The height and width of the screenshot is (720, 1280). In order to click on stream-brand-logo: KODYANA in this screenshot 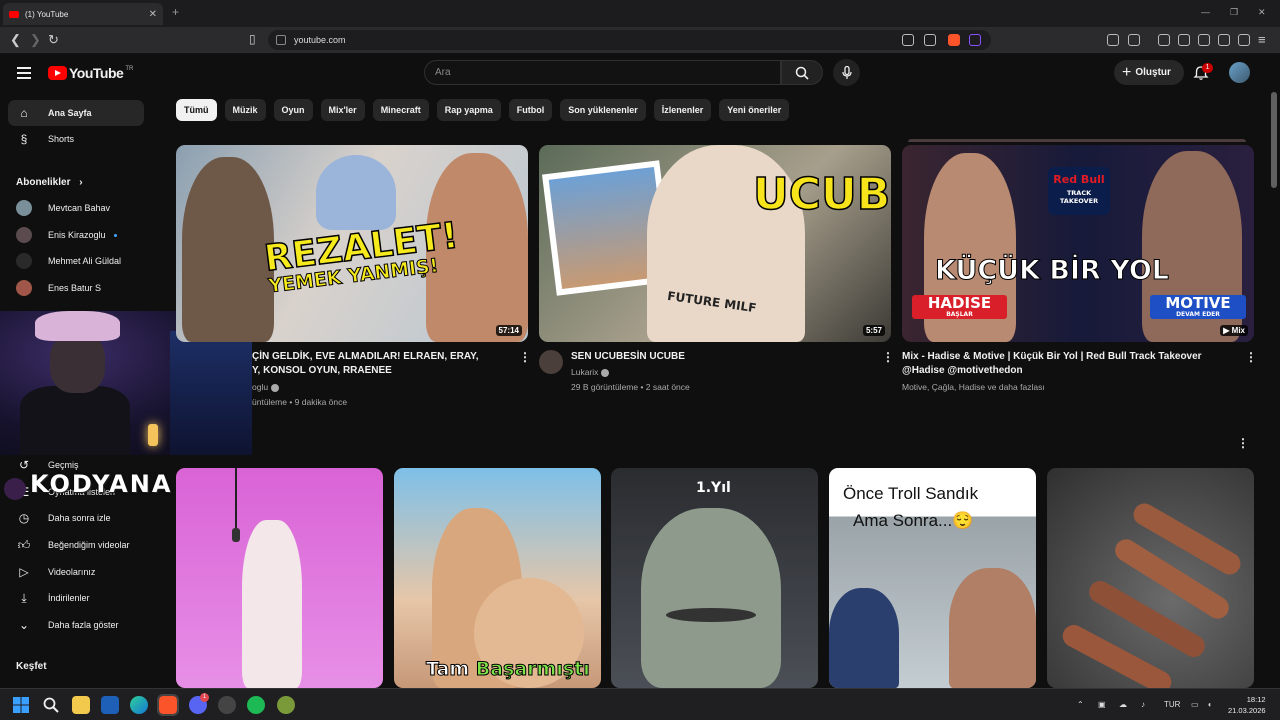, I will do `click(88, 485)`.